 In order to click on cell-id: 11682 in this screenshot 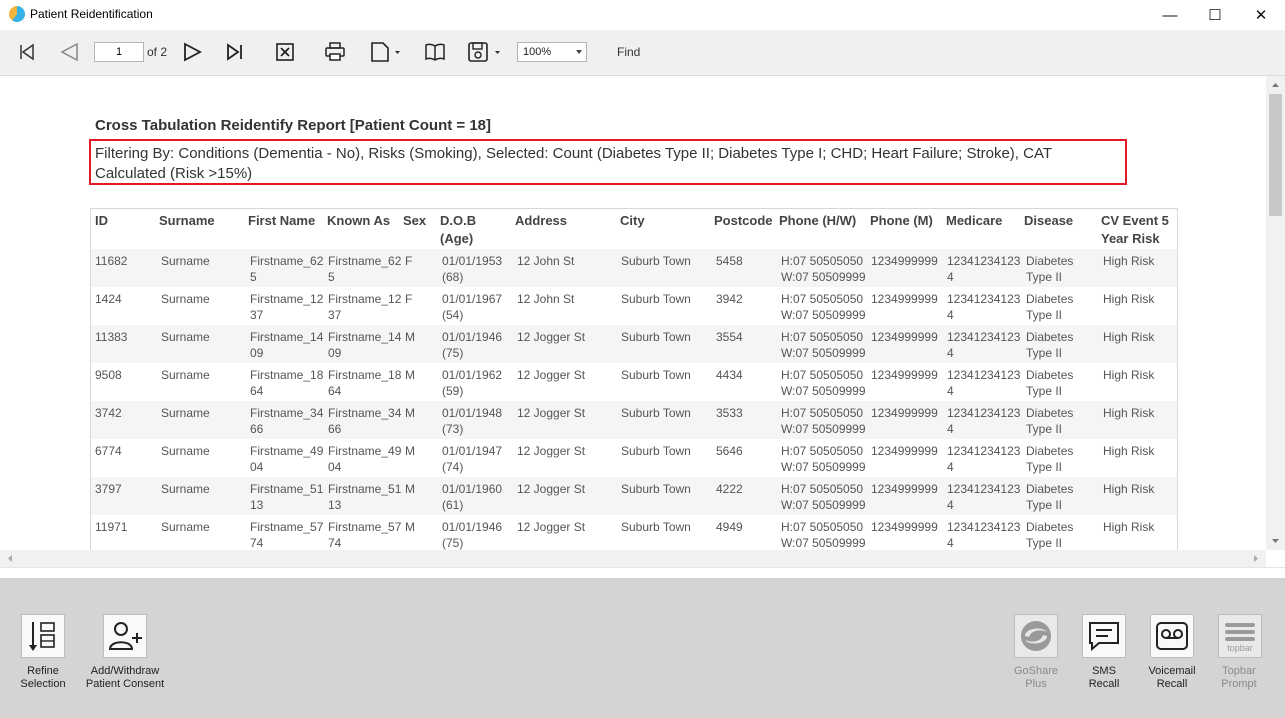, I will do `click(111, 261)`.